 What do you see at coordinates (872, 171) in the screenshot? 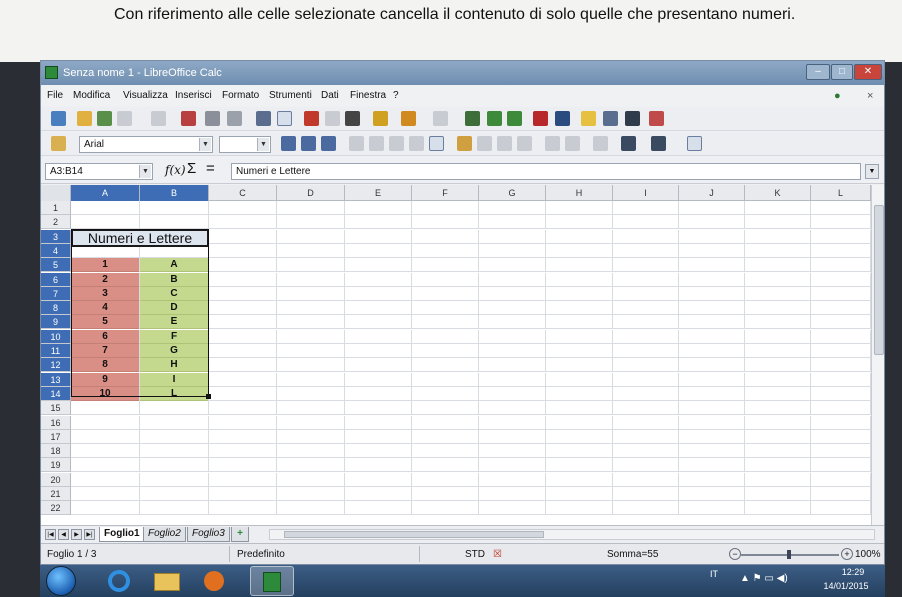
I see `expand-formula-icon: ▼` at bounding box center [872, 171].